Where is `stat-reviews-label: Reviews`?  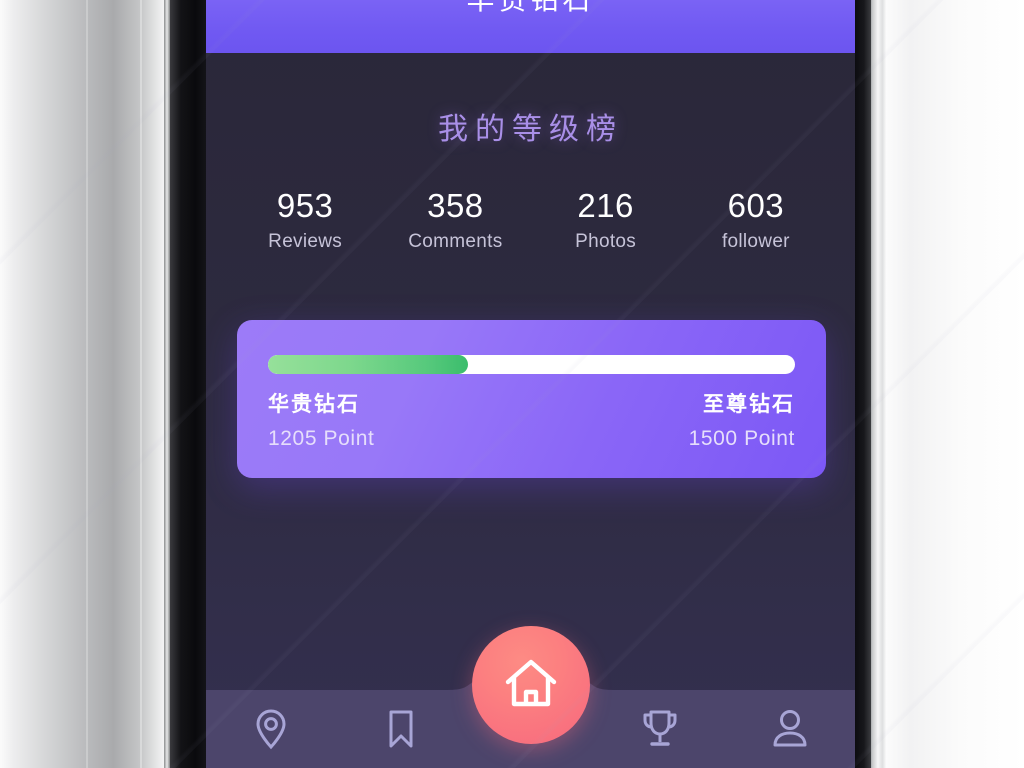 stat-reviews-label: Reviews is located at coordinates (305, 241).